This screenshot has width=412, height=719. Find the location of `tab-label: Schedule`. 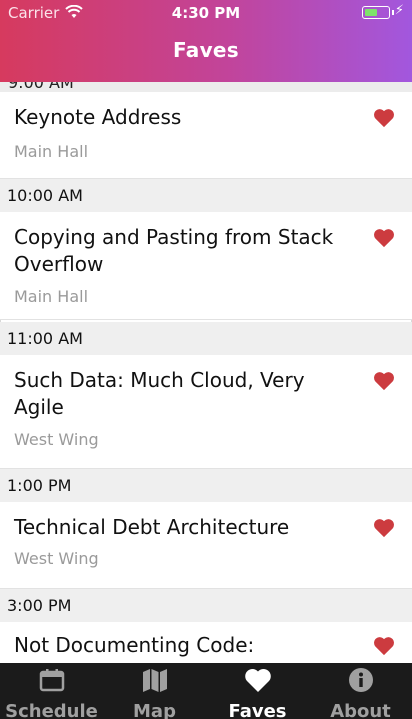

tab-label: Schedule is located at coordinates (51, 710).